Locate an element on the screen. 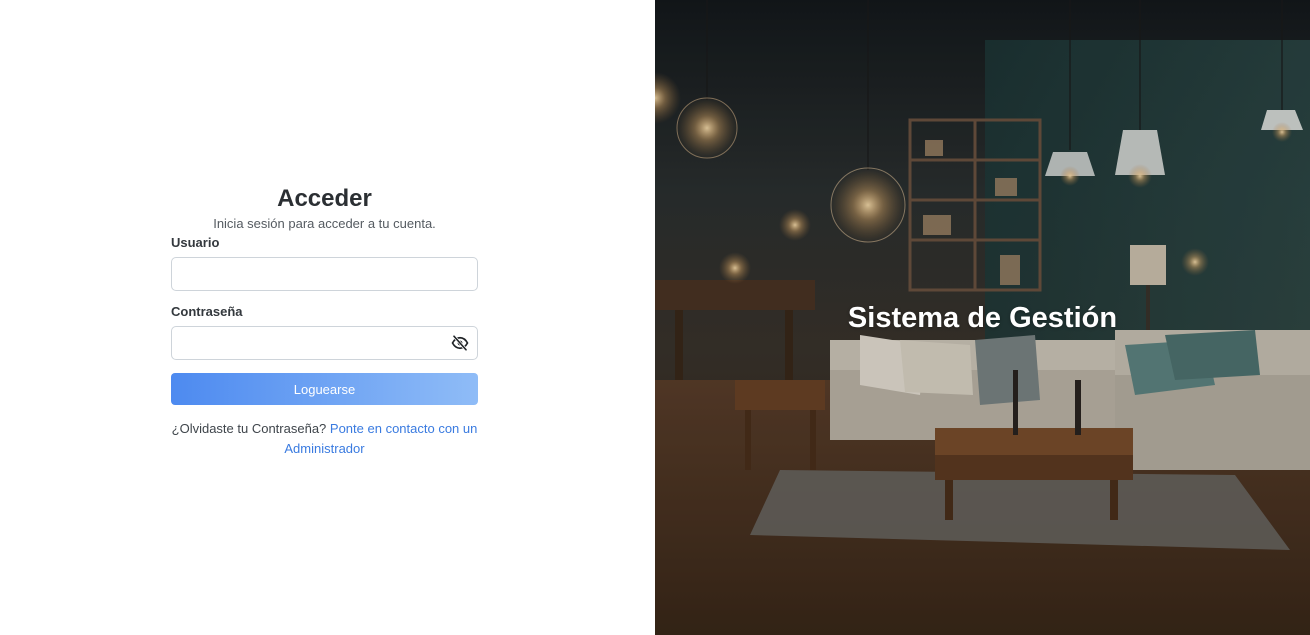  password-input is located at coordinates (324, 343).